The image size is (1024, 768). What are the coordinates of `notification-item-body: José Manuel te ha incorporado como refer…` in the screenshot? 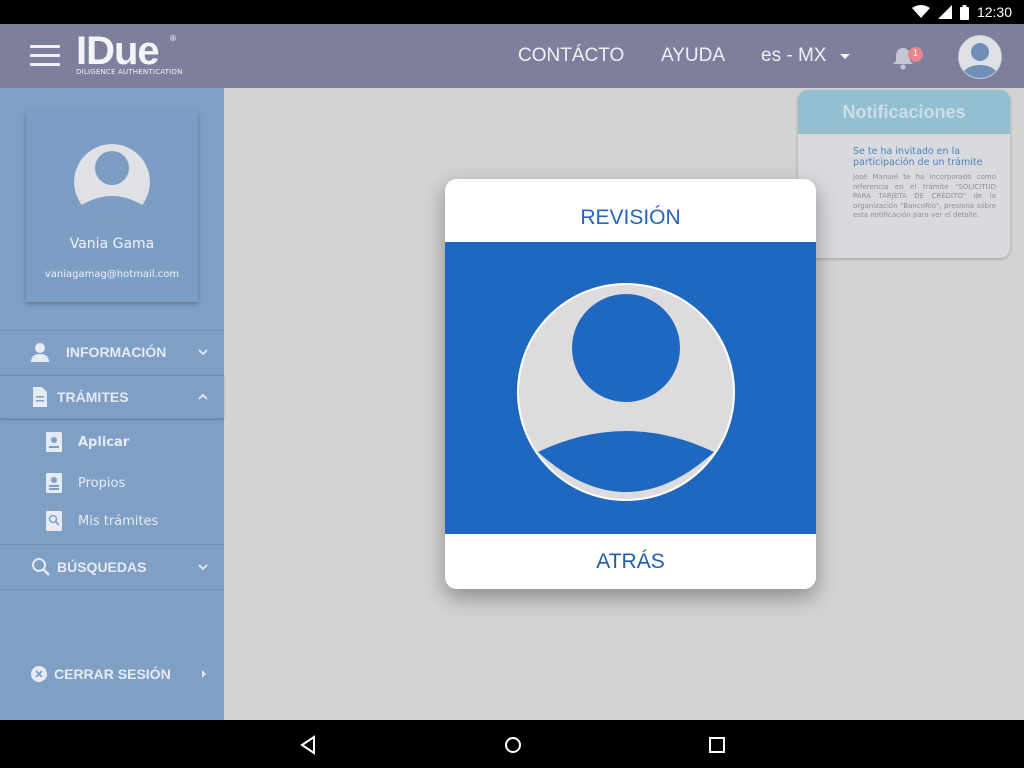 It's located at (924, 197).